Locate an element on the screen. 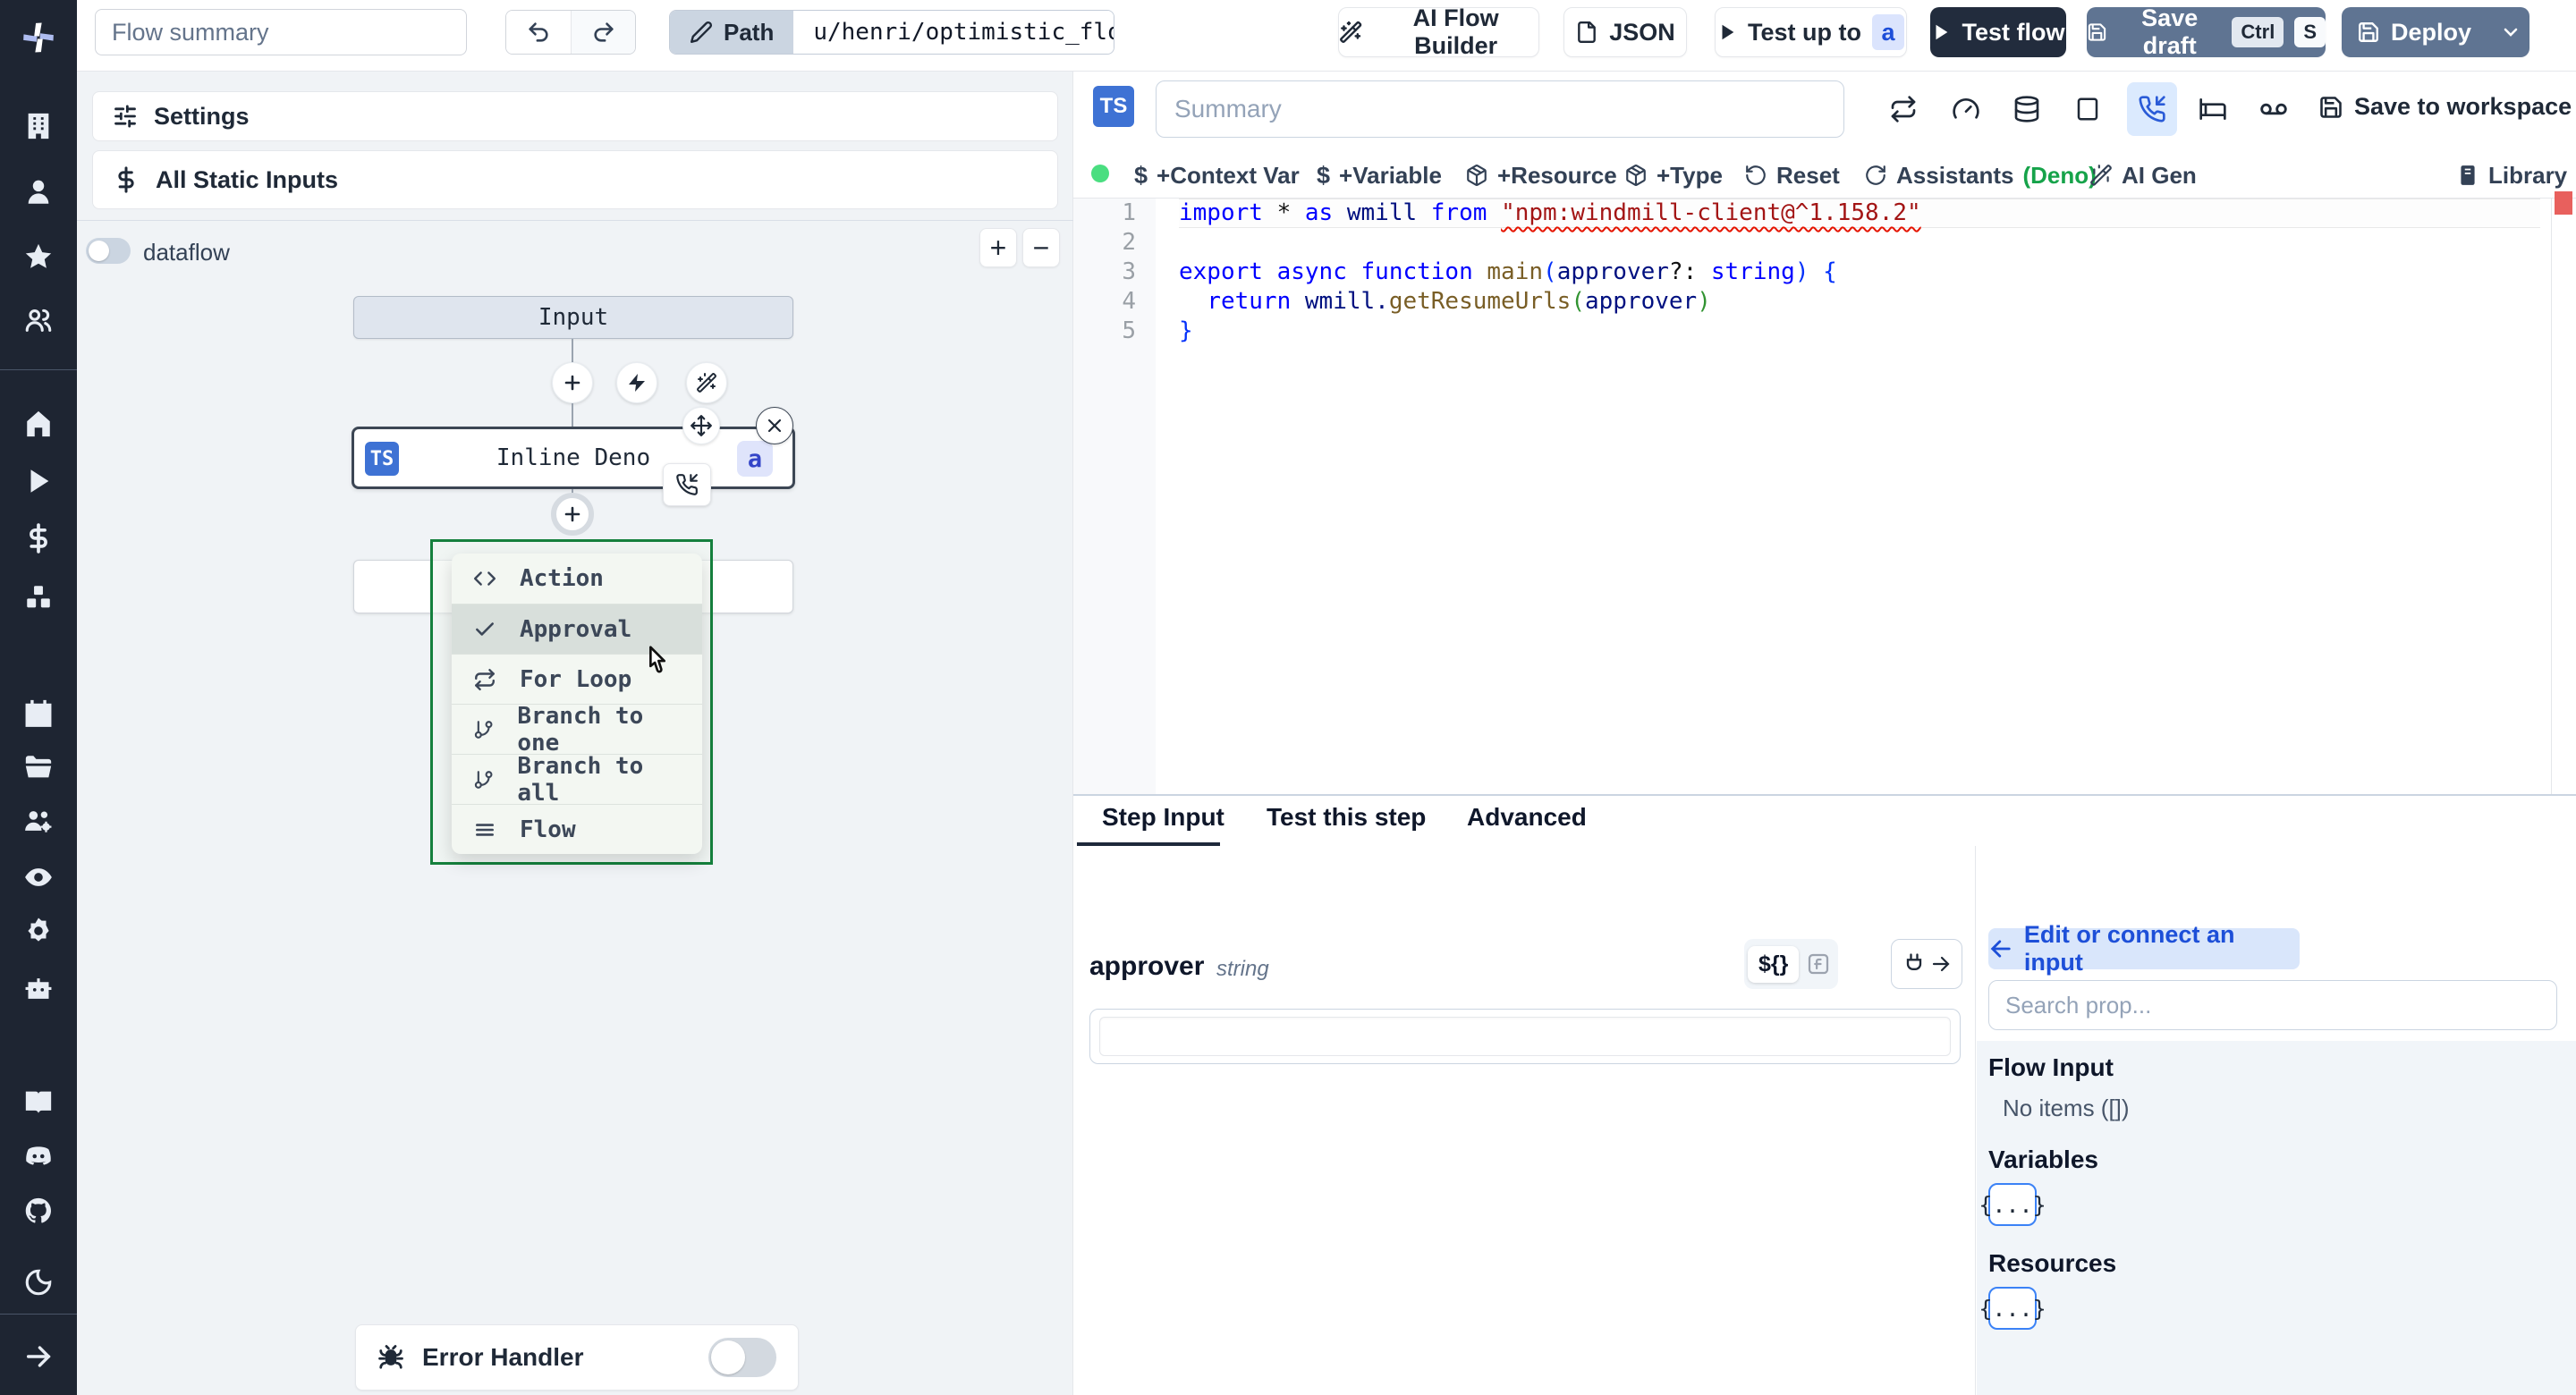 The width and height of the screenshot is (2576, 1395). dark-mode-moon-icon is located at coordinates (38, 1282).